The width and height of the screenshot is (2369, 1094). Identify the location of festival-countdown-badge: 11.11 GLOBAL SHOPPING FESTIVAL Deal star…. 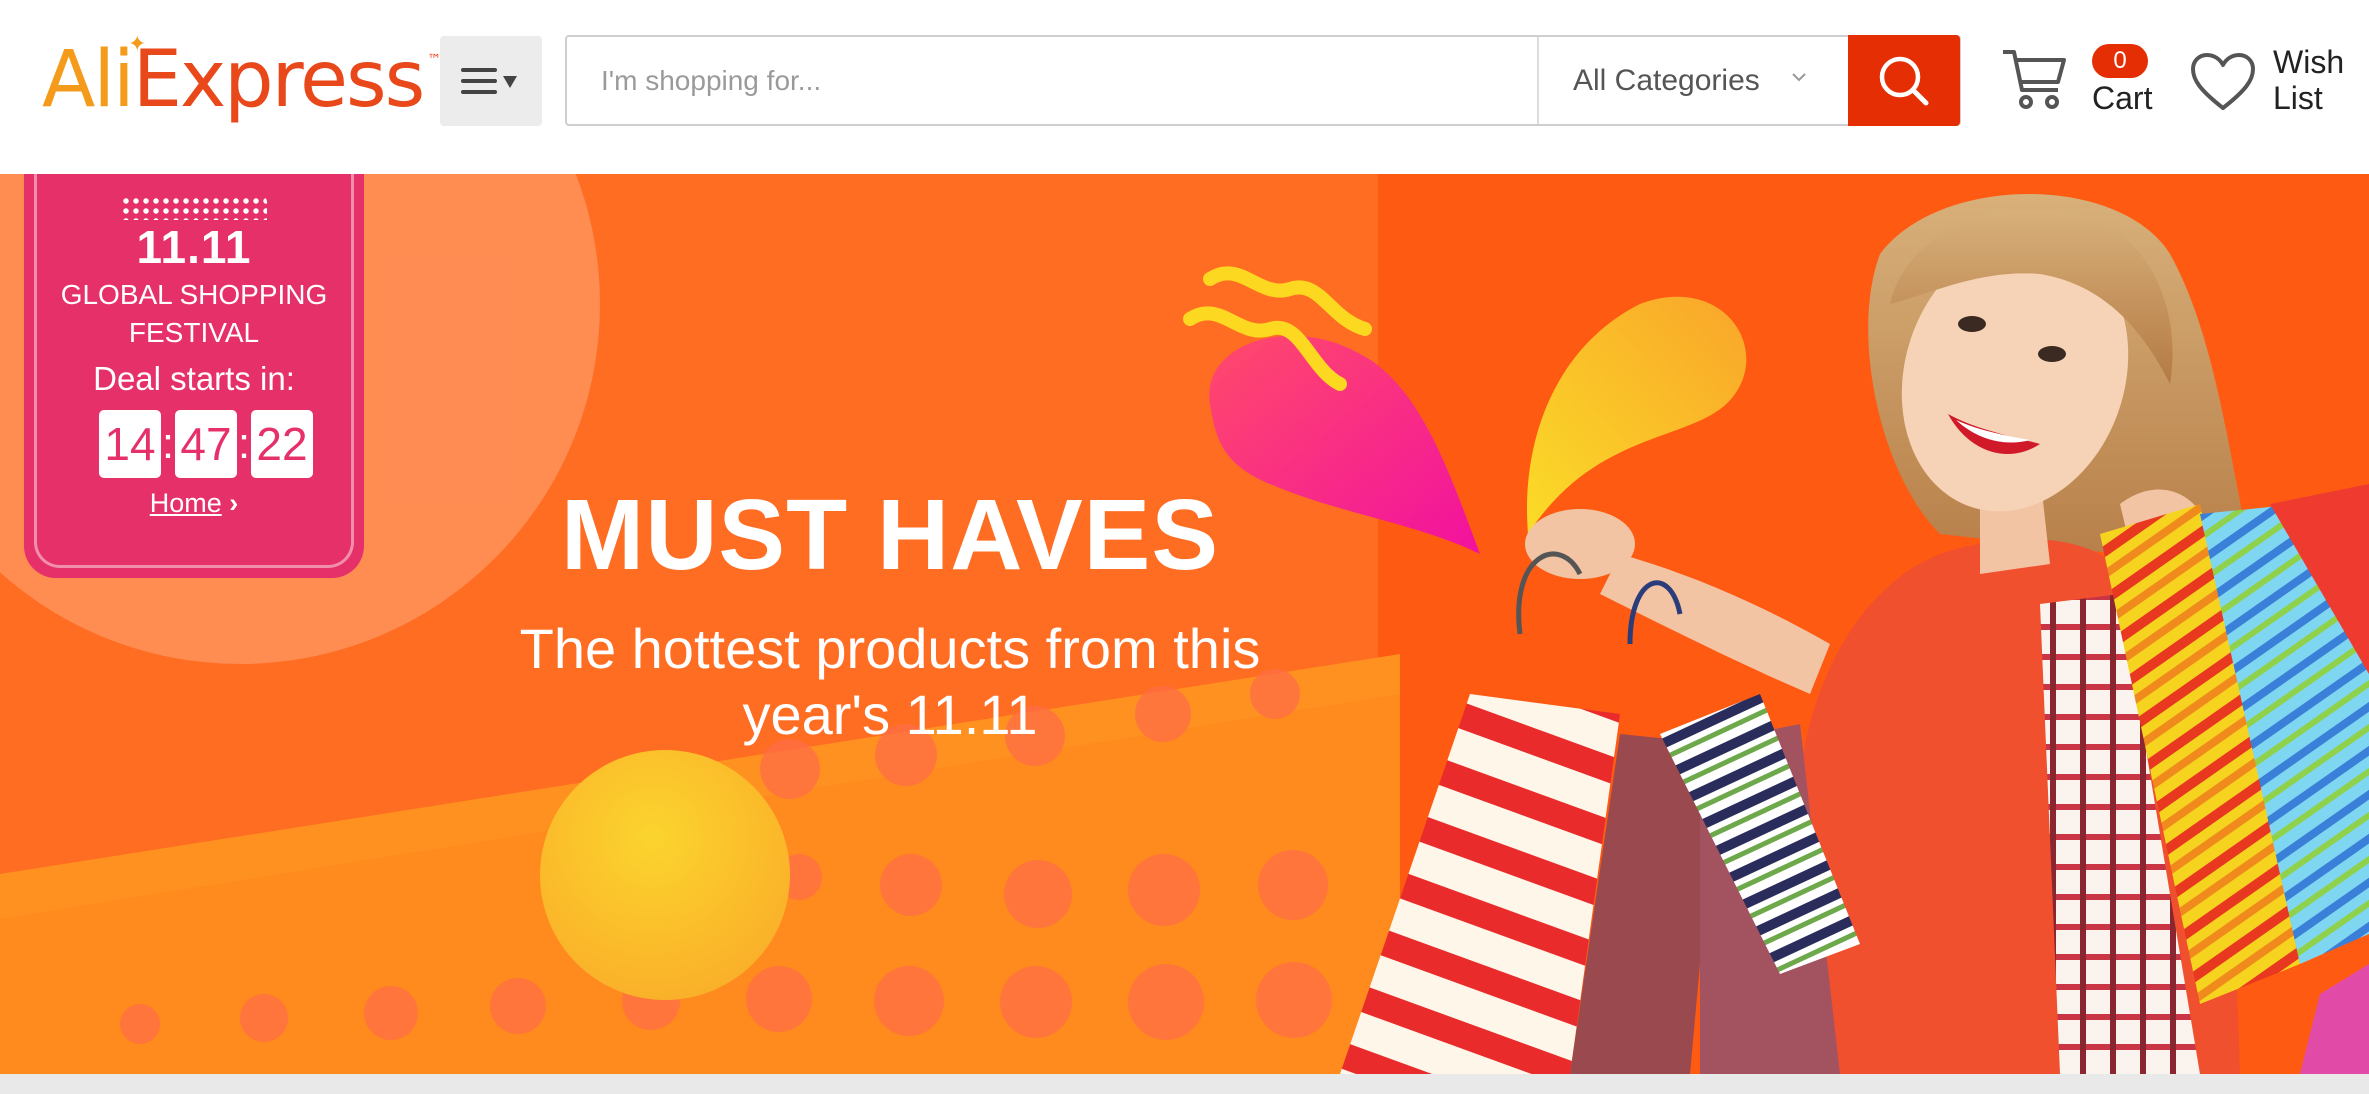
(194, 376).